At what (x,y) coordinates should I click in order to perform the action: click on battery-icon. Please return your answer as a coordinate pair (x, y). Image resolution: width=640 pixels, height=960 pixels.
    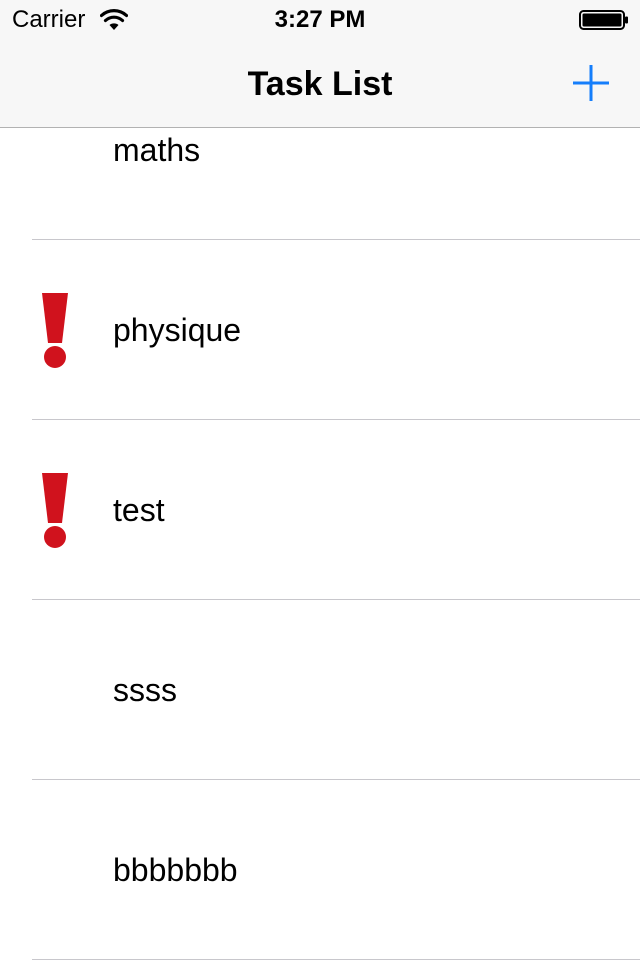
    Looking at the image, I should click on (603, 20).